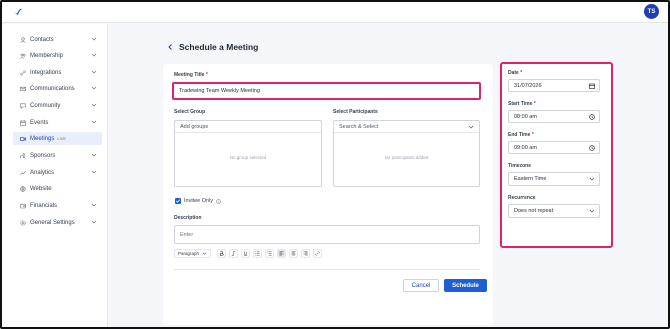 The width and height of the screenshot is (670, 329). I want to click on sidebar-item-label: Community, so click(45, 105).